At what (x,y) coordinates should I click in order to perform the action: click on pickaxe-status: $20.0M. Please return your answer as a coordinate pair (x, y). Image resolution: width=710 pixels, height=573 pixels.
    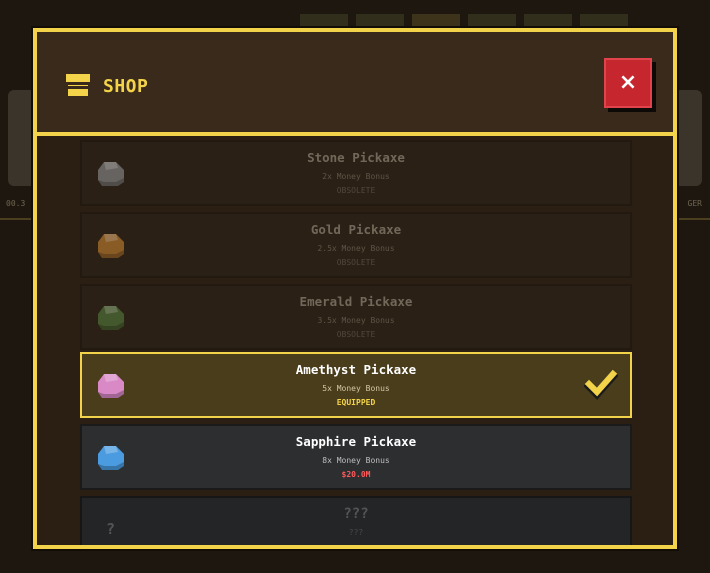
    Looking at the image, I should click on (356, 474).